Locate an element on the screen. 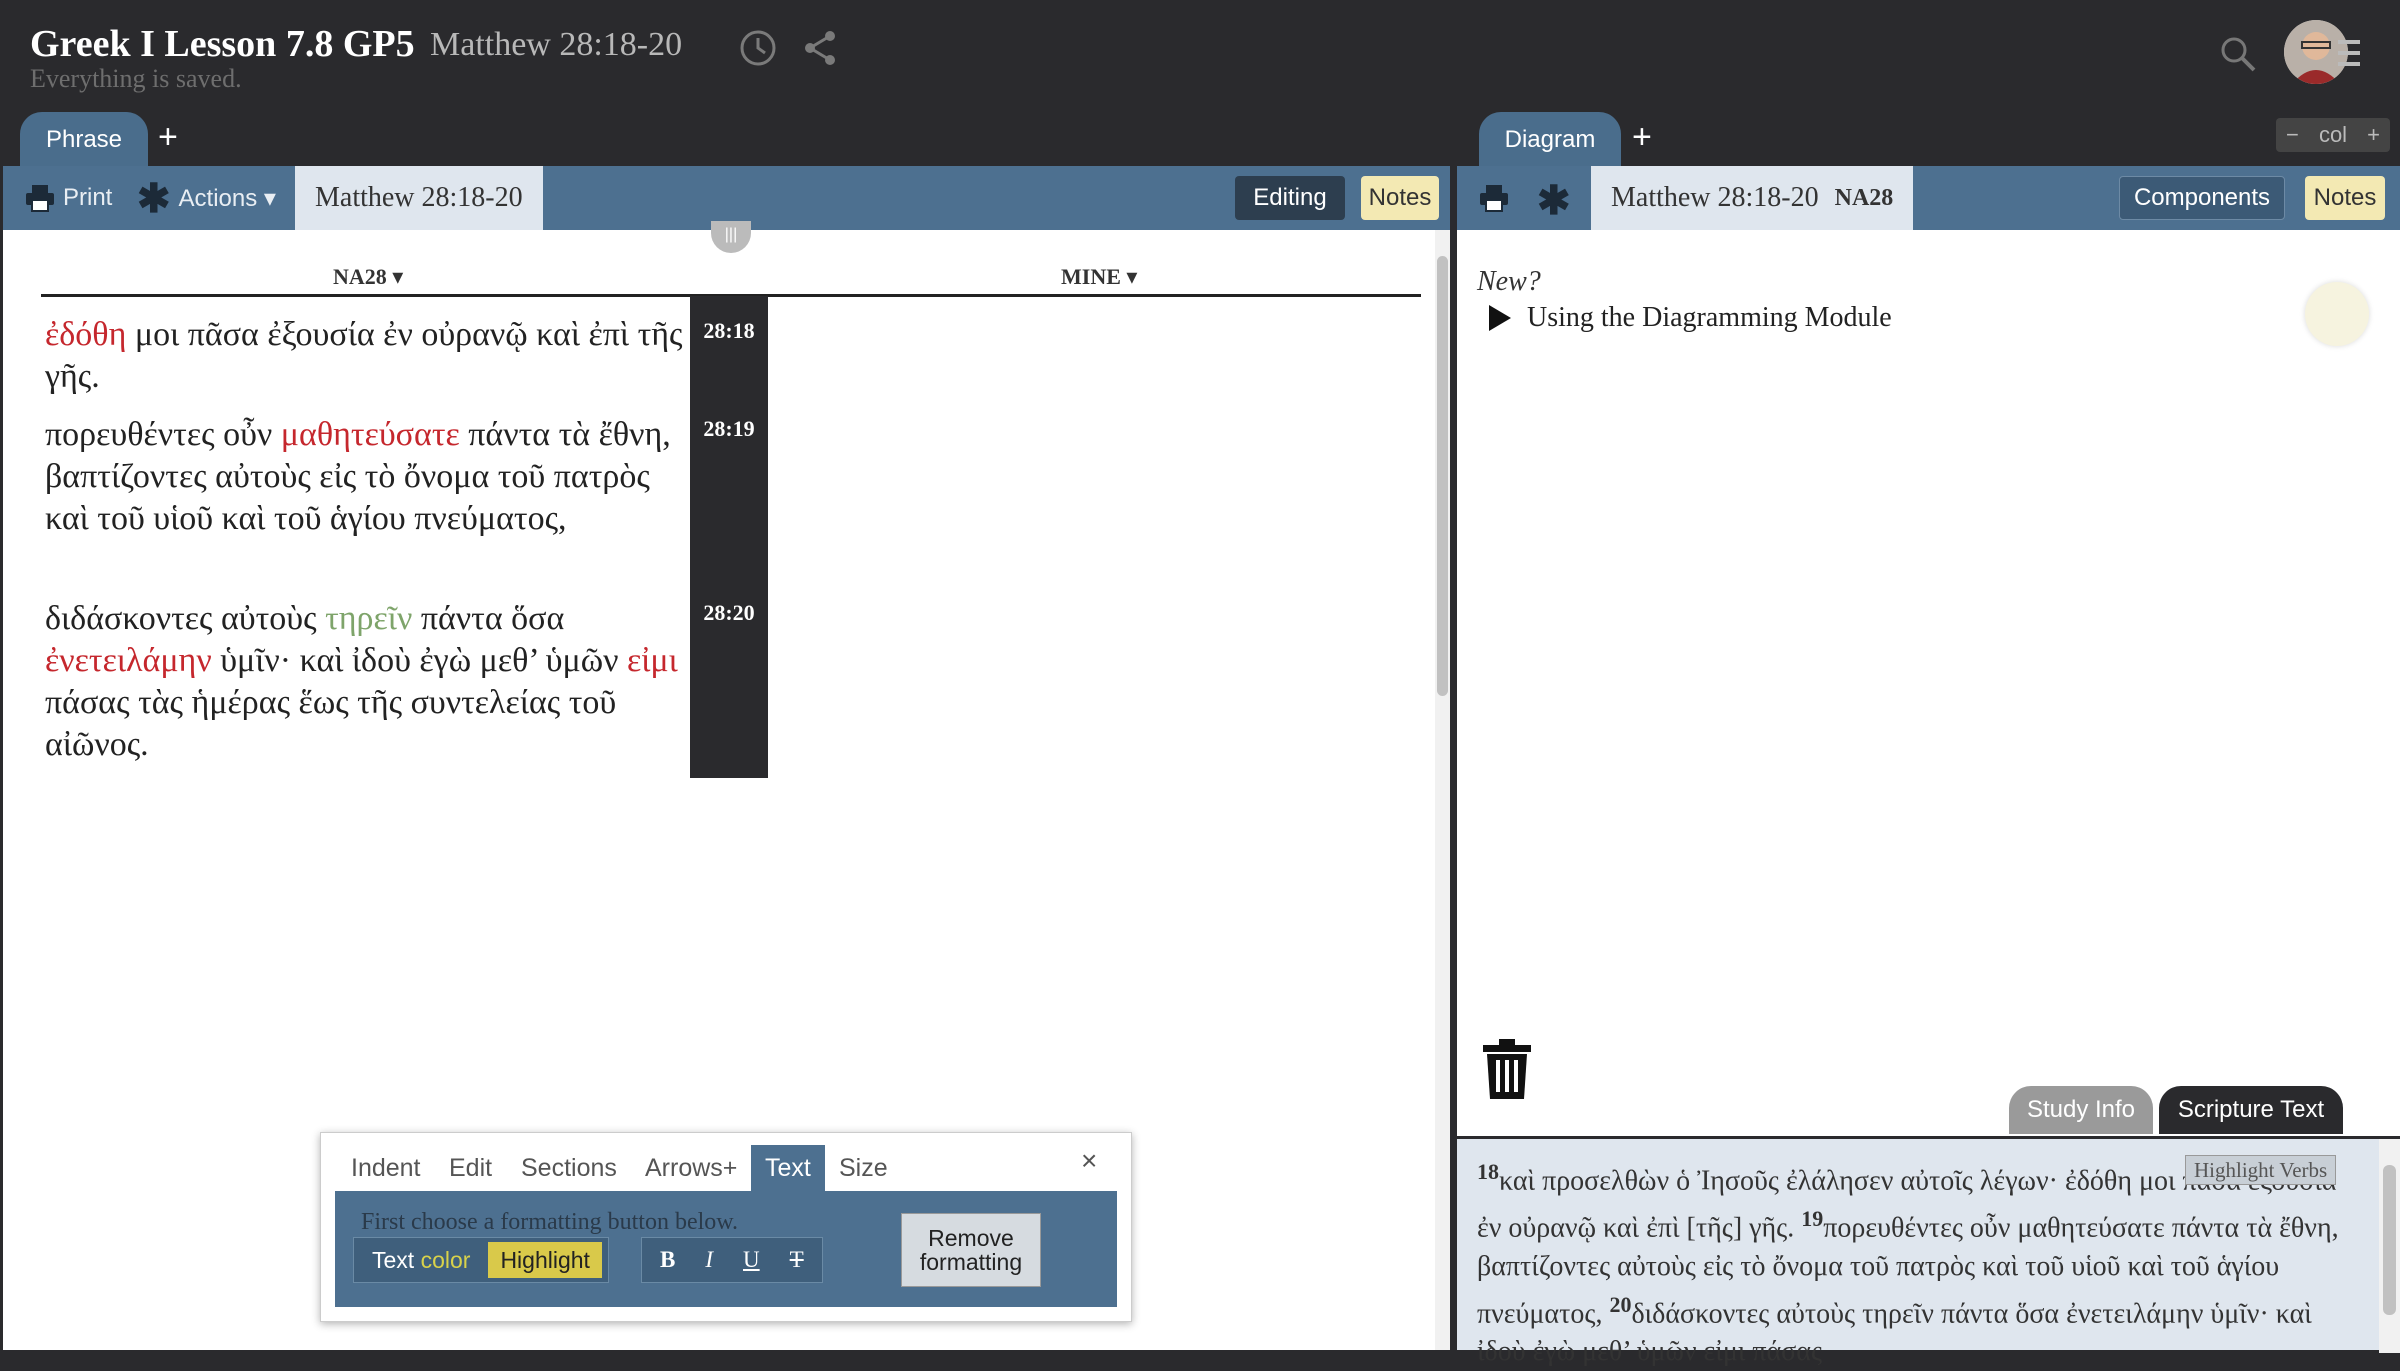 The image size is (2400, 1371). fmt-tab-arrows: Arrows+ is located at coordinates (691, 1168).